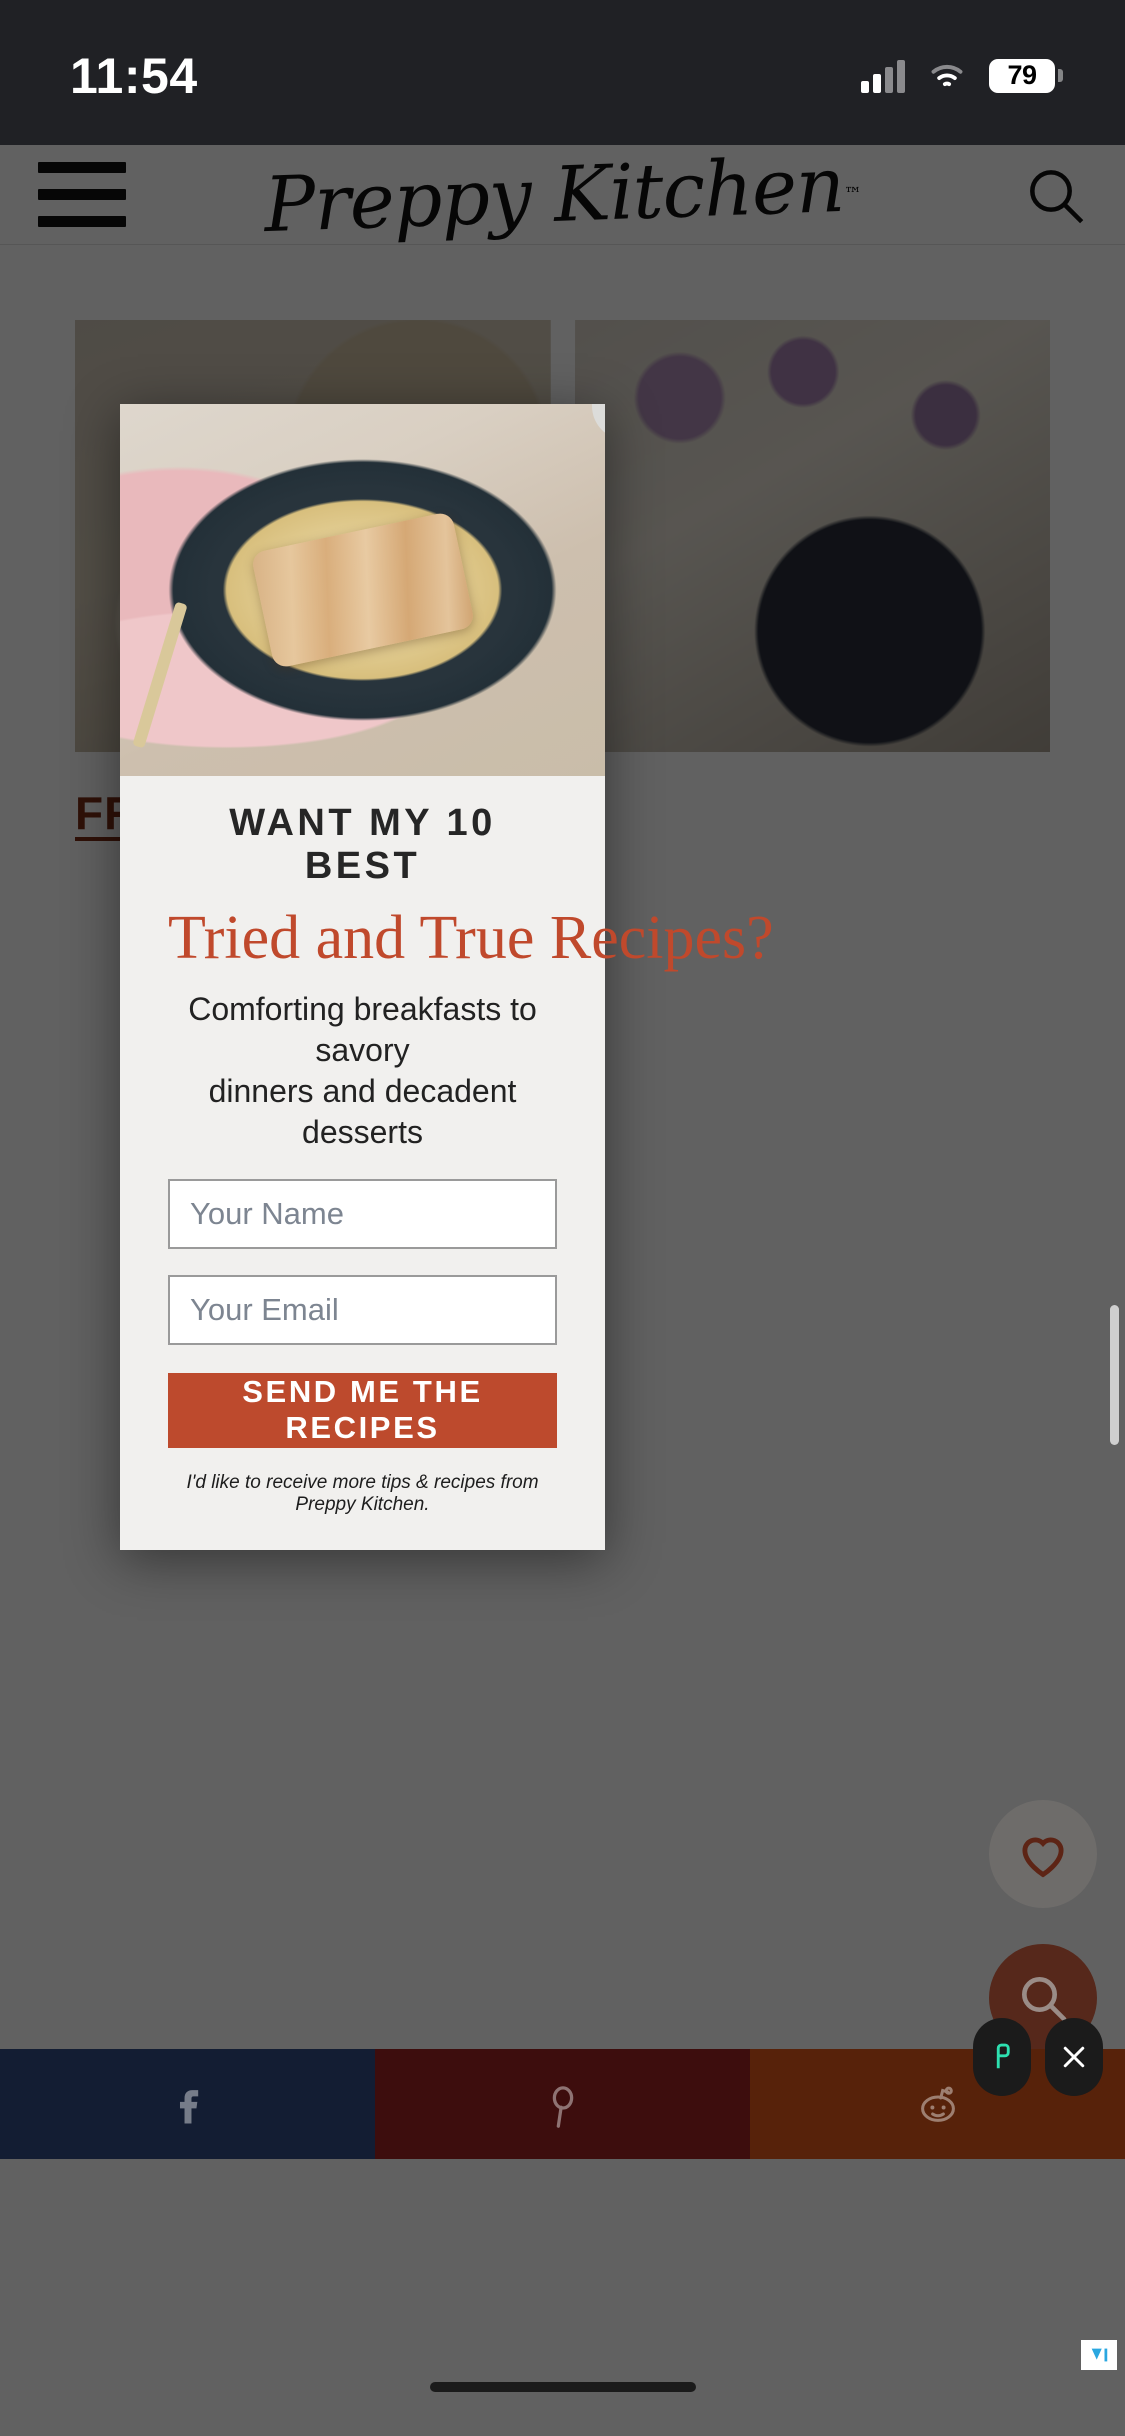  I want to click on home-indicator, so click(562, 2387).